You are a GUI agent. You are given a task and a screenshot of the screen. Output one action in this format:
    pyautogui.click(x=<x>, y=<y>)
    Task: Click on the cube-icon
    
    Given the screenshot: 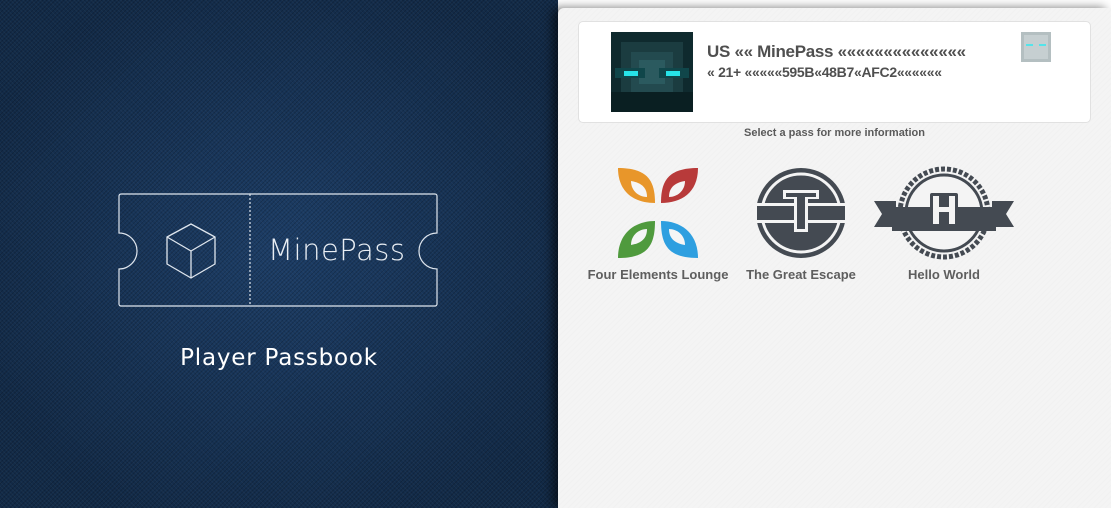 What is the action you would take?
    pyautogui.click(x=191, y=251)
    